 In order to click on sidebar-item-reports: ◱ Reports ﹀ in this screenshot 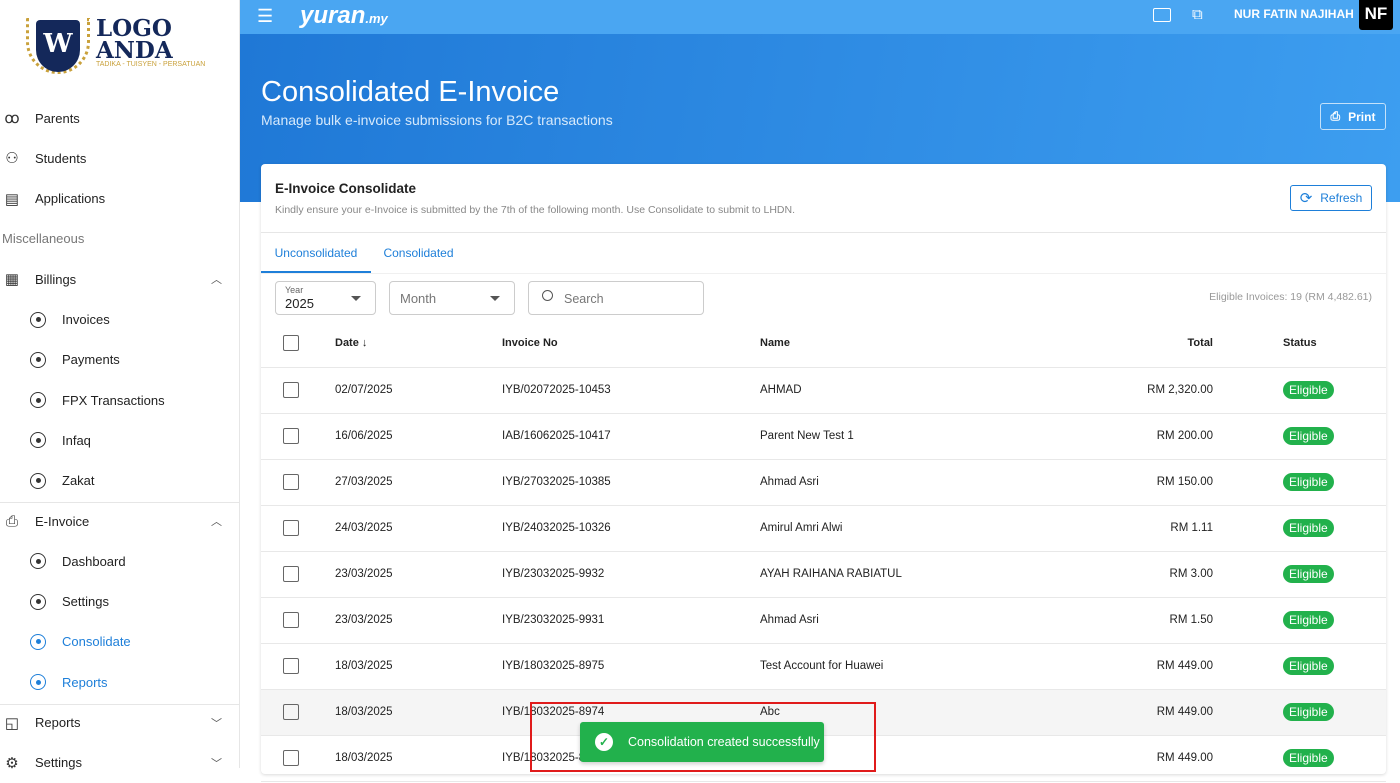, I will do `click(120, 723)`.